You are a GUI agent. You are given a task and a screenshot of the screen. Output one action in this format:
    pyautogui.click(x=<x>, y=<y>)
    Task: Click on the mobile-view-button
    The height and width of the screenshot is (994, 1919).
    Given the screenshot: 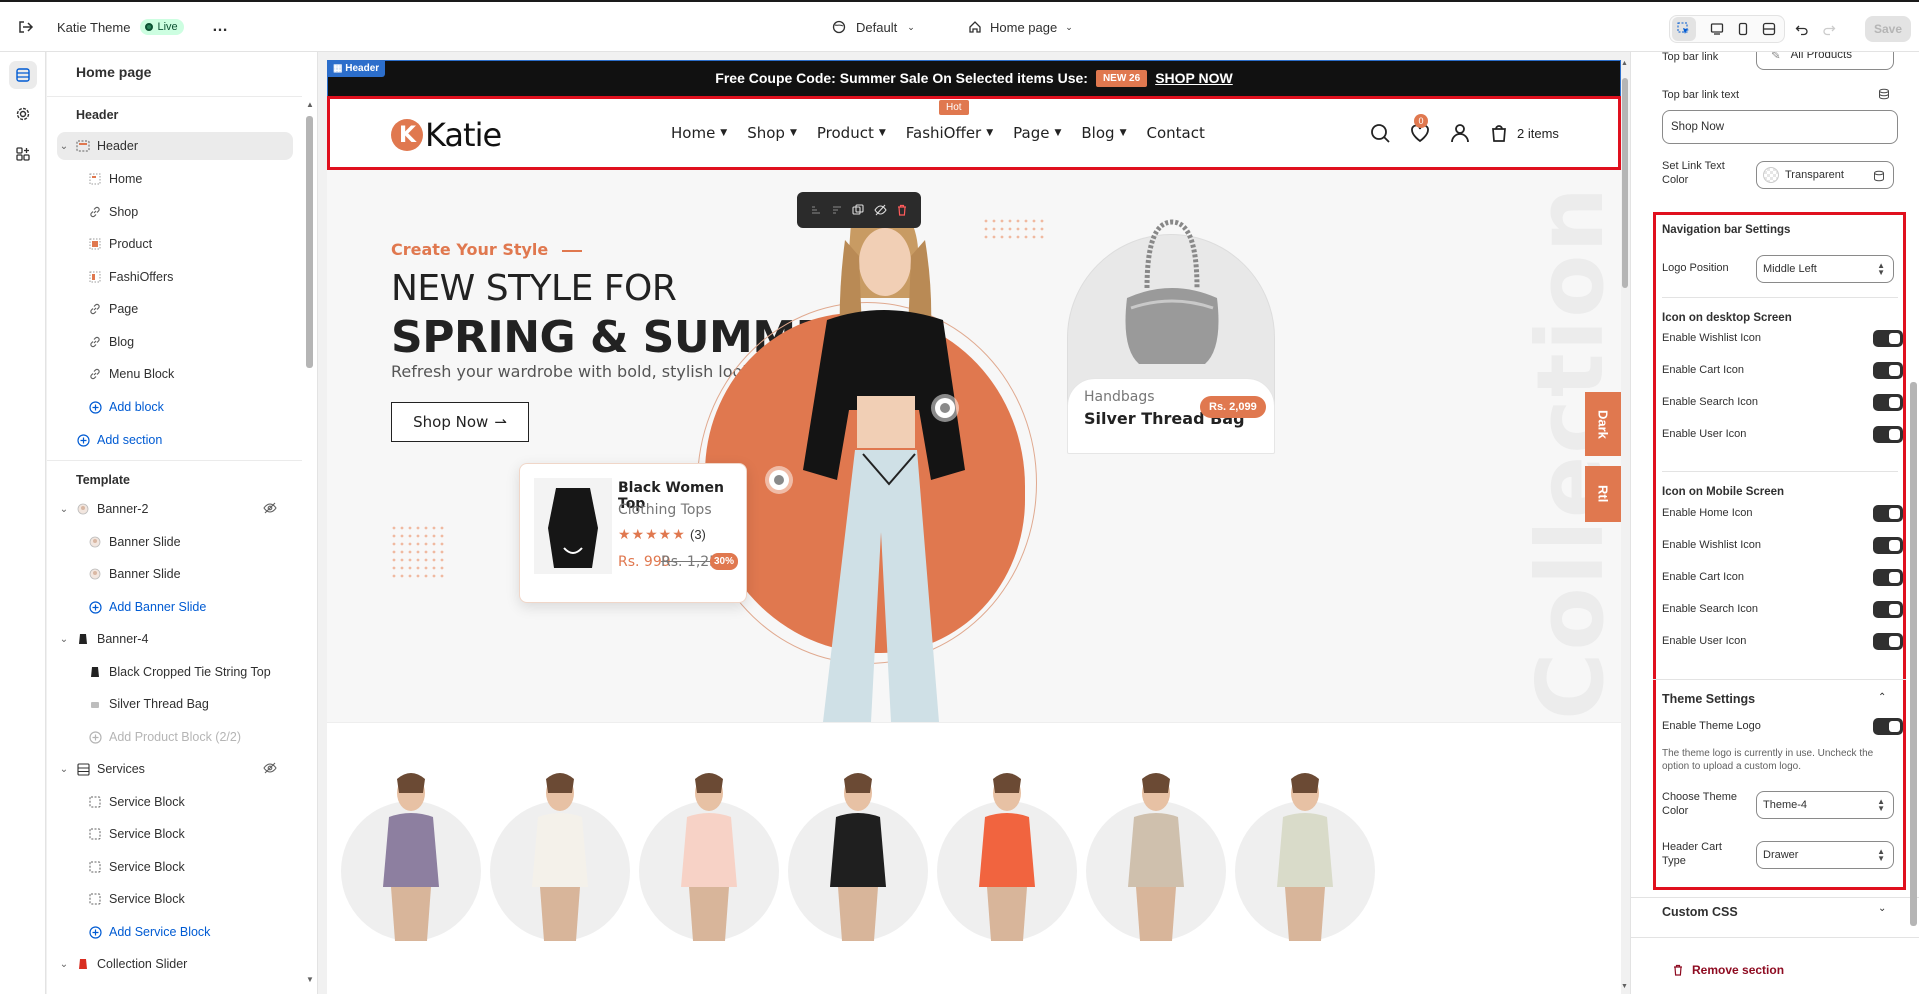 What is the action you would take?
    pyautogui.click(x=1743, y=29)
    